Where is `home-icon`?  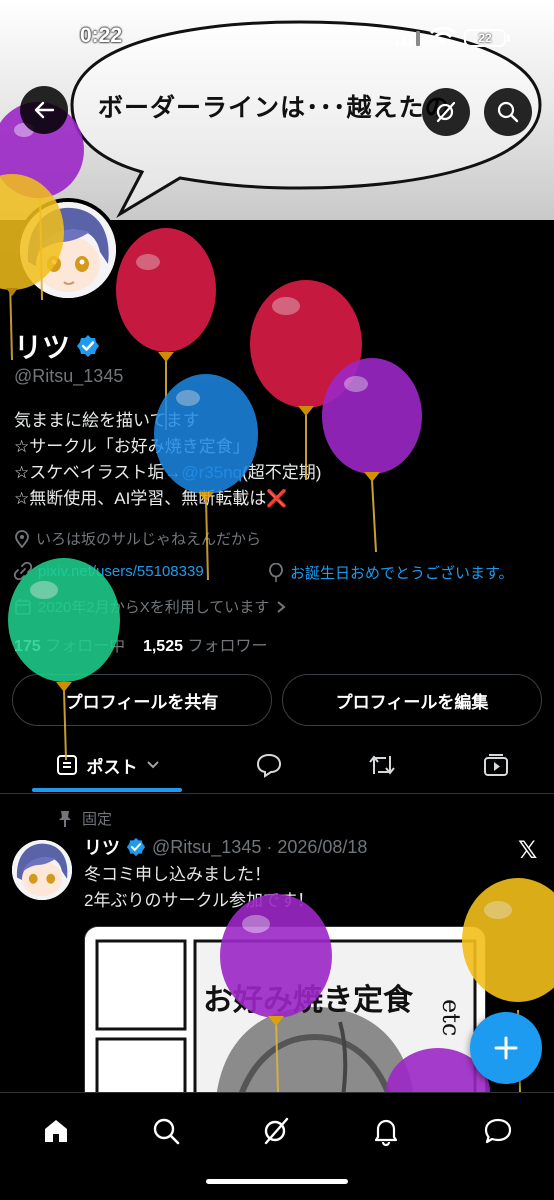 home-icon is located at coordinates (56, 1131).